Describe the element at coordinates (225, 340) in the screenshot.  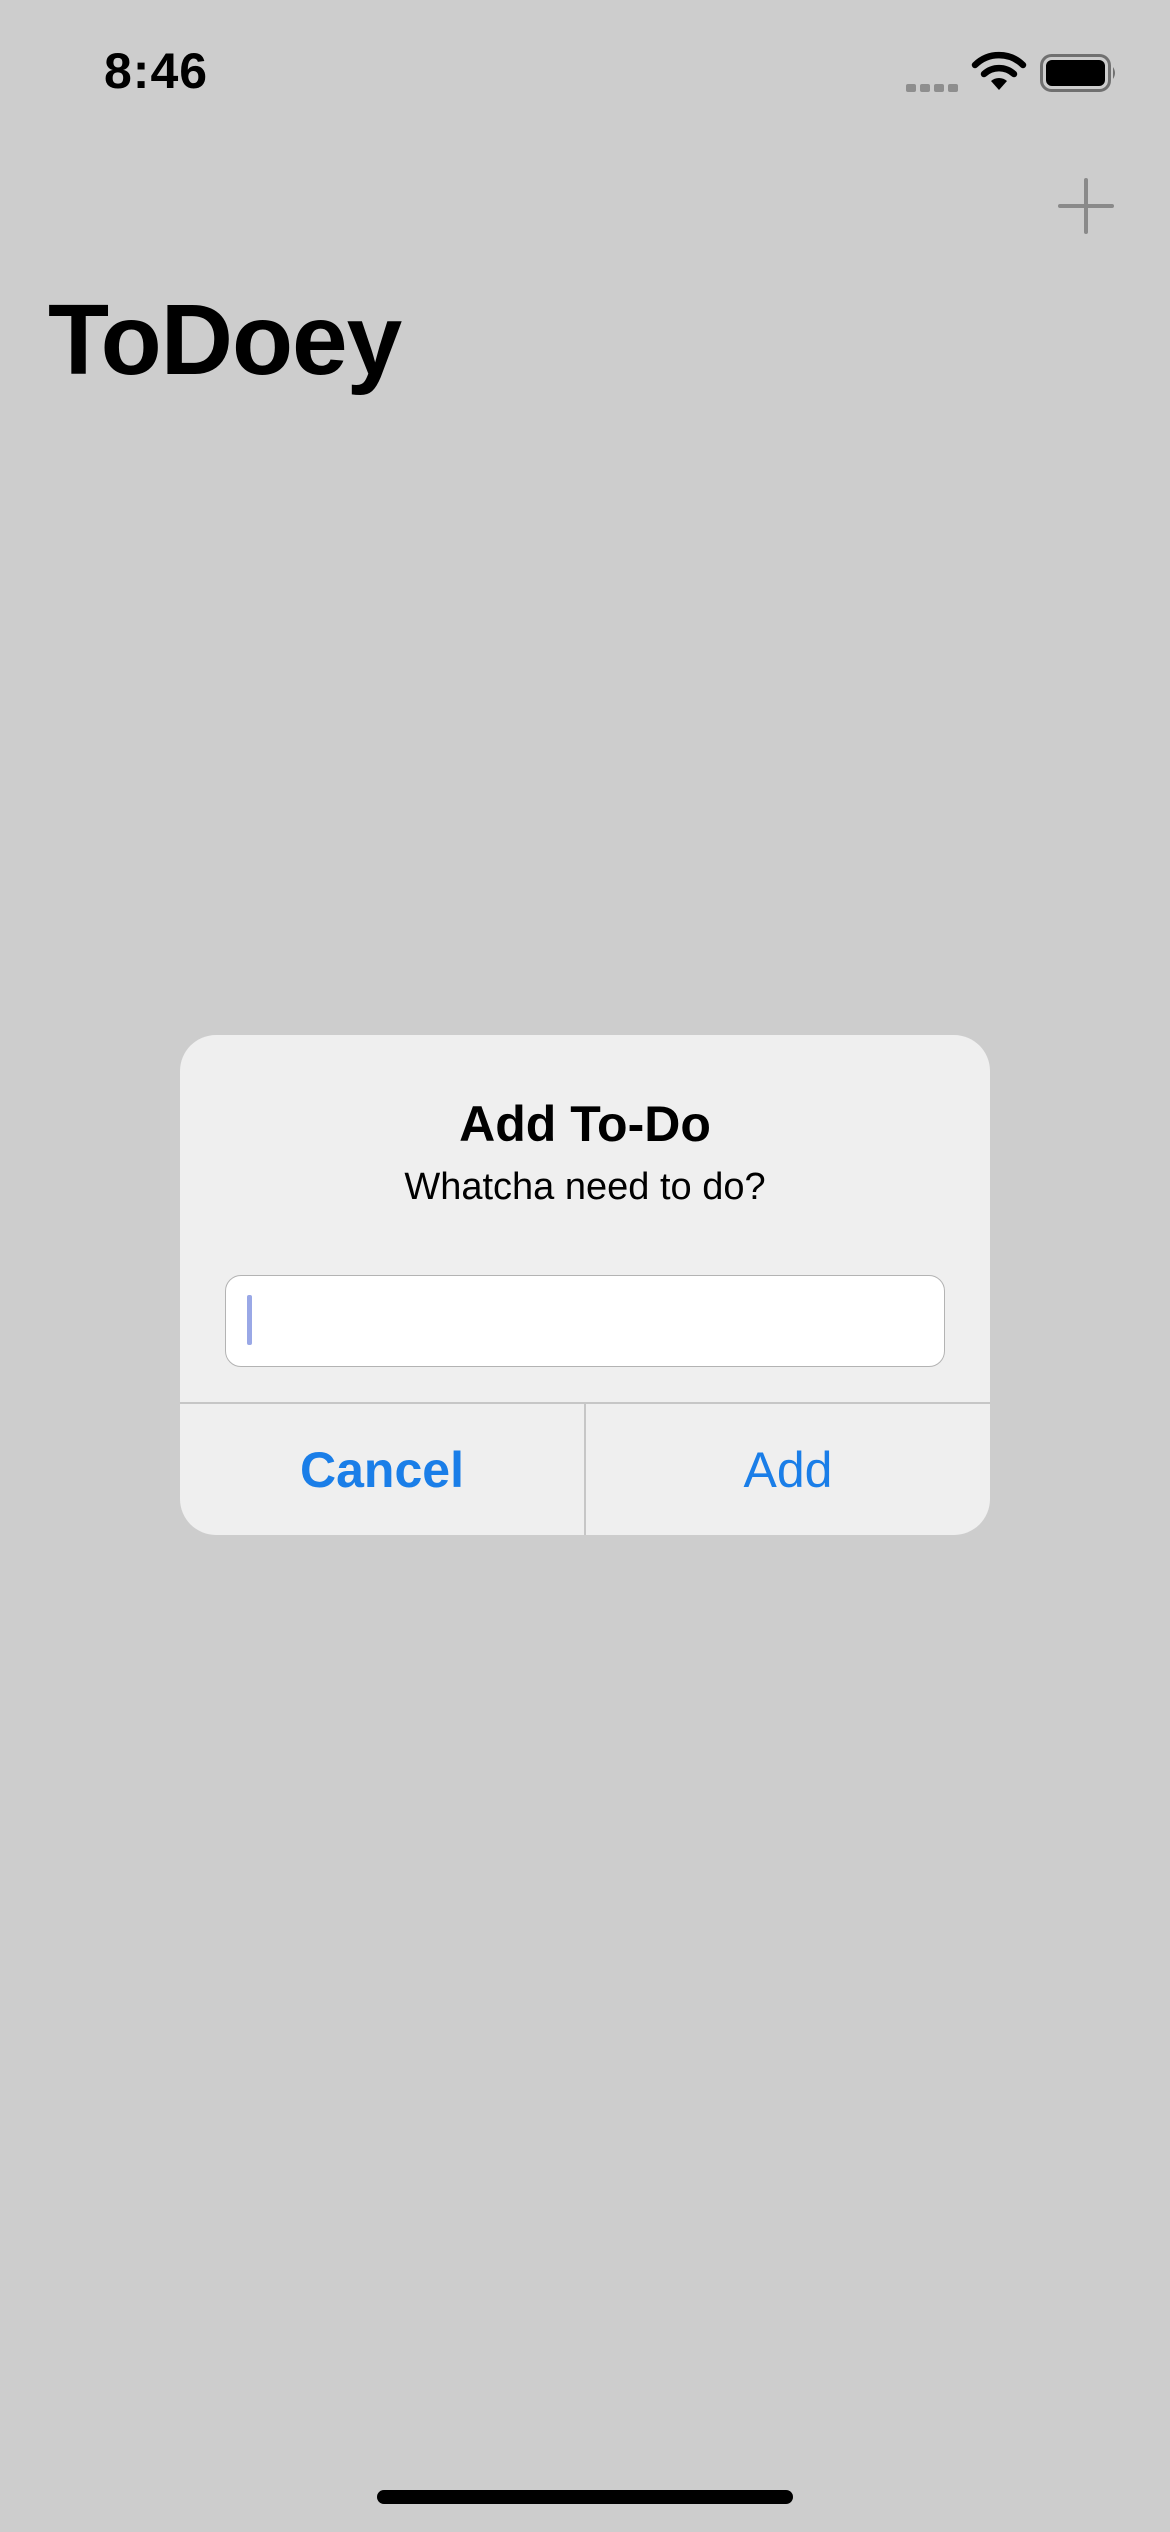
I see `page-title: ToDoey` at that location.